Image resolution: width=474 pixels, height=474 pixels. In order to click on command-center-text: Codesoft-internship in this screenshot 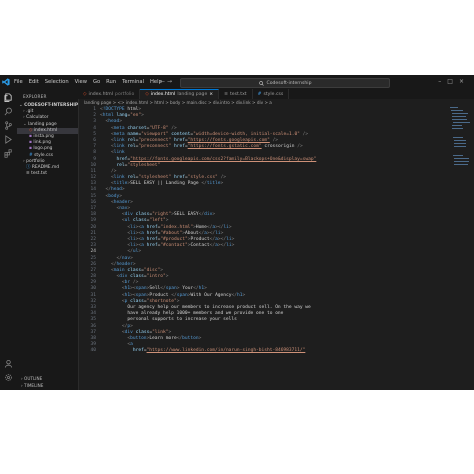, I will do `click(289, 83)`.